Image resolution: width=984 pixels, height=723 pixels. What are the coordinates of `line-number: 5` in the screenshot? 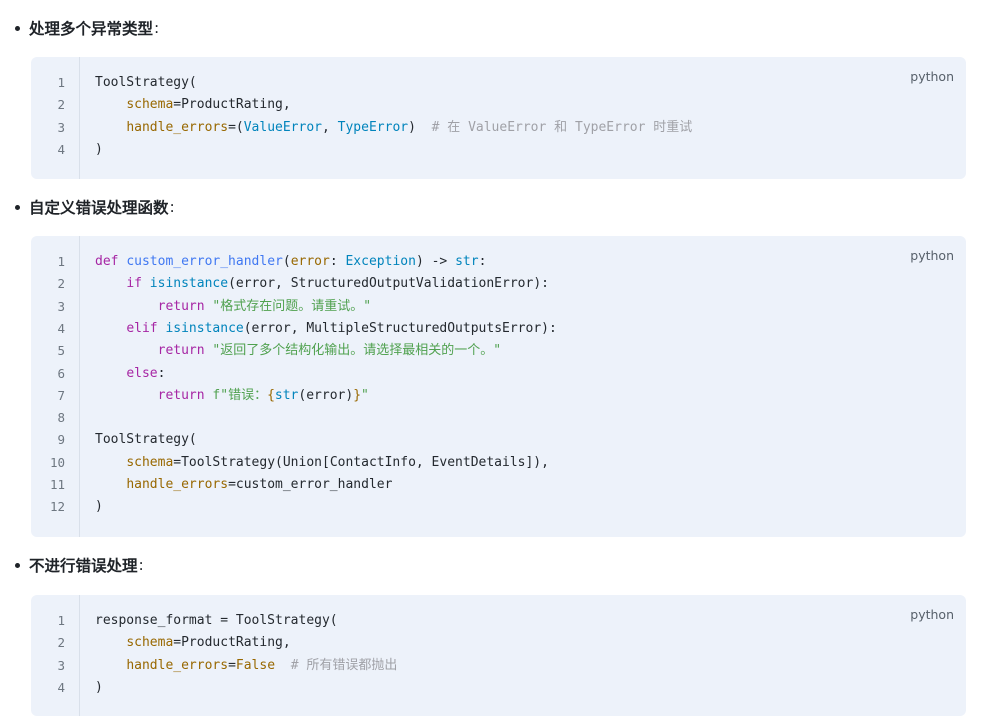 It's located at (61, 351).